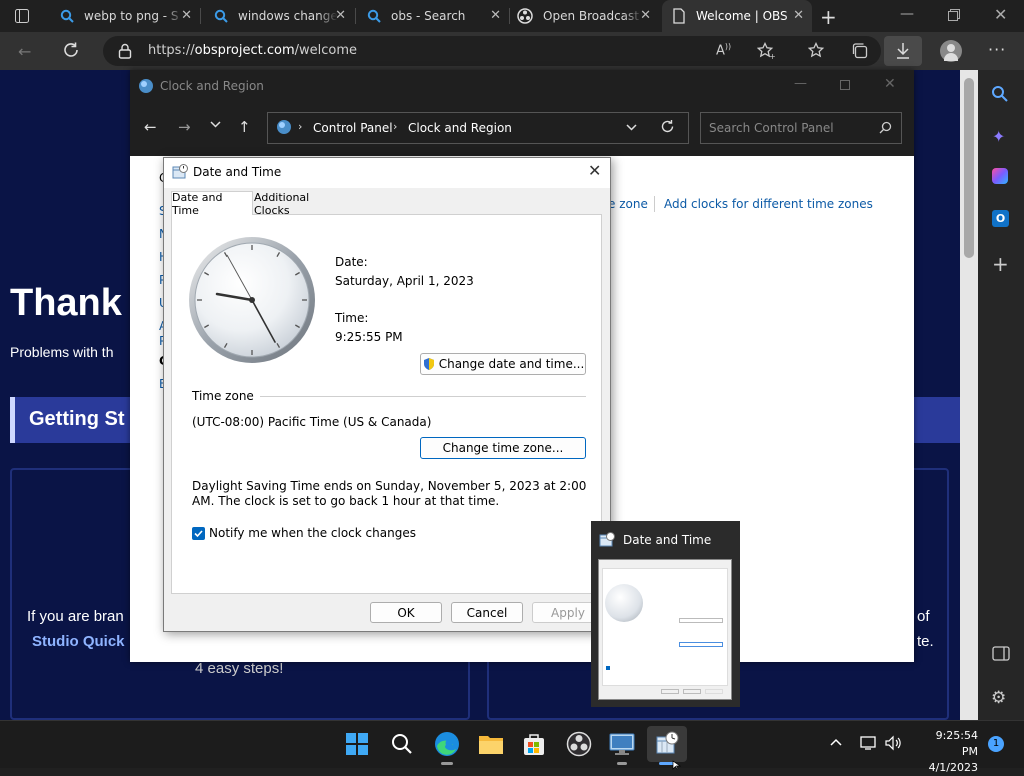 Image resolution: width=1024 pixels, height=776 pixels. I want to click on favorites-icon, so click(817, 51).